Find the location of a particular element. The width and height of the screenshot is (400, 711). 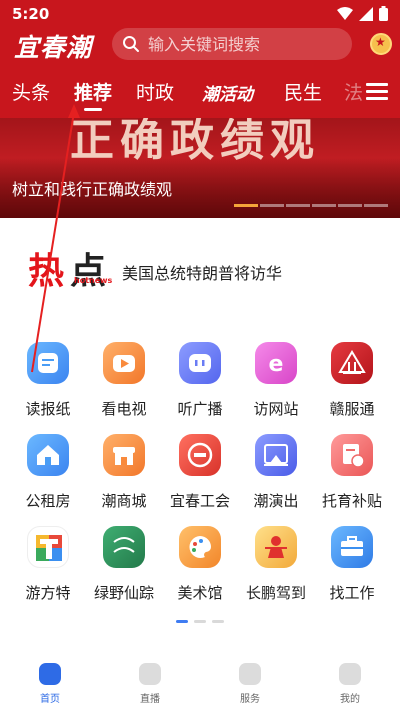

status-time: 5:20 is located at coordinates (31, 14).